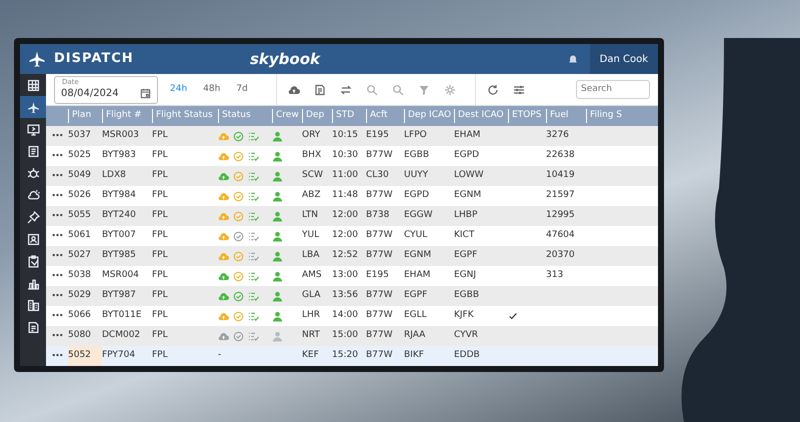 This screenshot has width=800, height=422. I want to click on table-cell-text: BYT984, so click(119, 195).